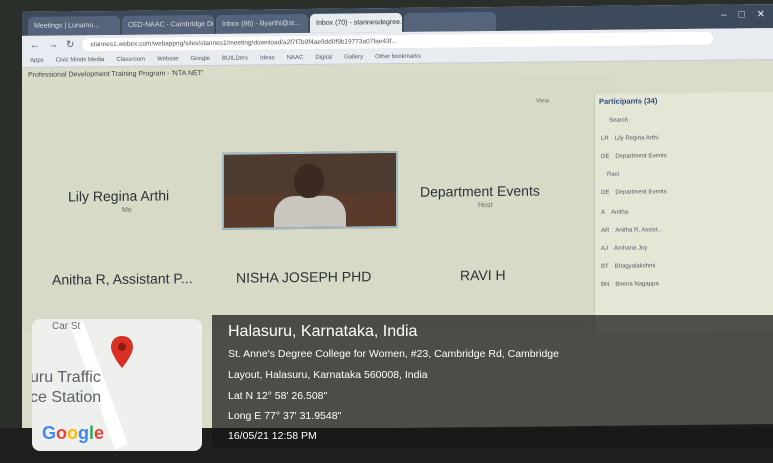 The image size is (773, 463). Describe the element at coordinates (310, 212) in the screenshot. I see `video-person-body` at that location.